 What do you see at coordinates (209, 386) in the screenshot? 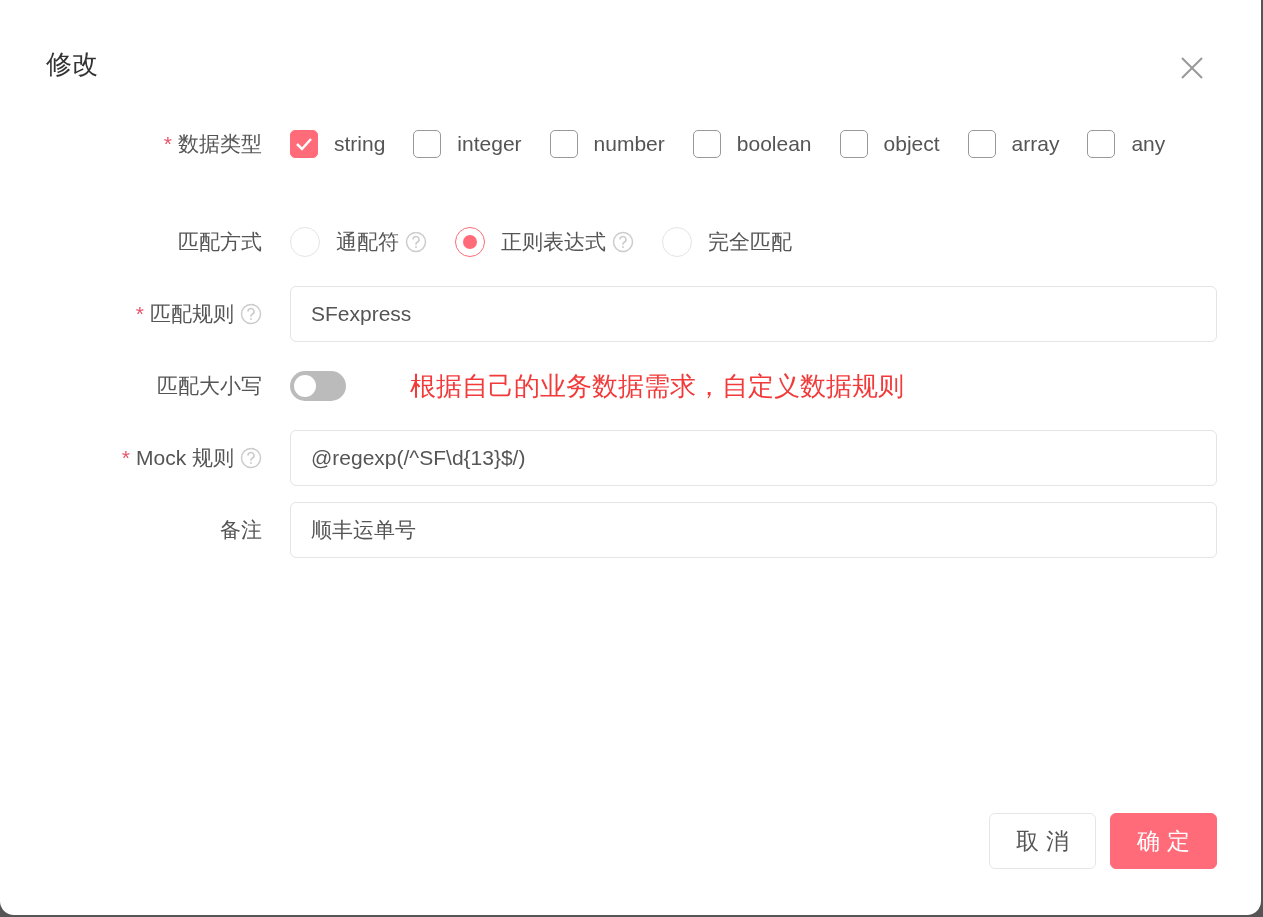
I see `field-label: 匹配大小写` at bounding box center [209, 386].